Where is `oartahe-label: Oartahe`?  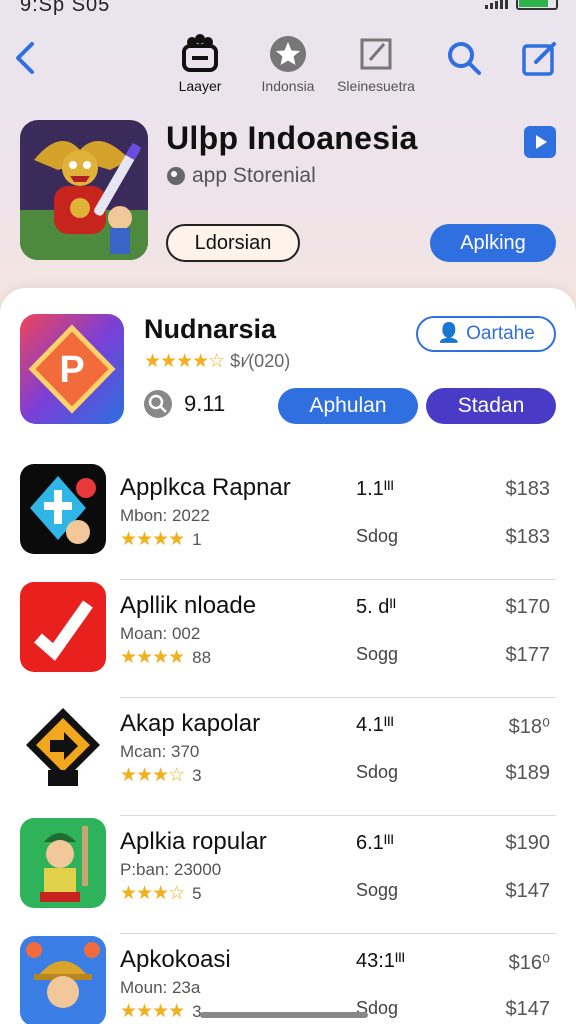
oartahe-label: Oartahe is located at coordinates (500, 333).